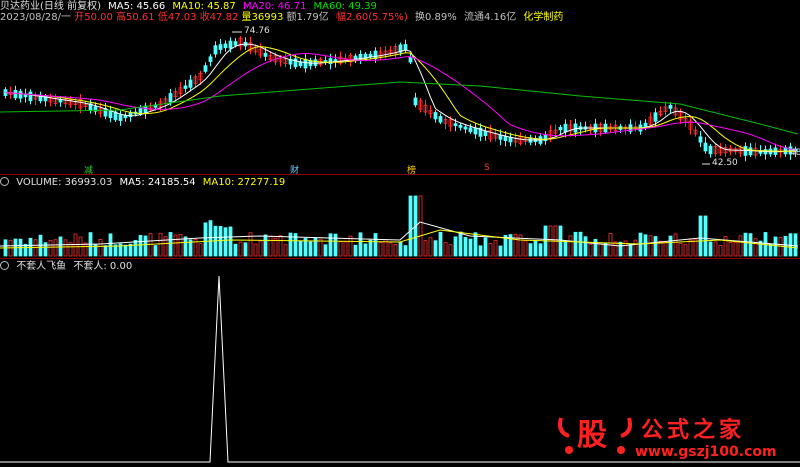 This screenshot has width=800, height=467. What do you see at coordinates (103, 266) in the screenshot?
I see `indicator-value: 不套人: 0.00` at bounding box center [103, 266].